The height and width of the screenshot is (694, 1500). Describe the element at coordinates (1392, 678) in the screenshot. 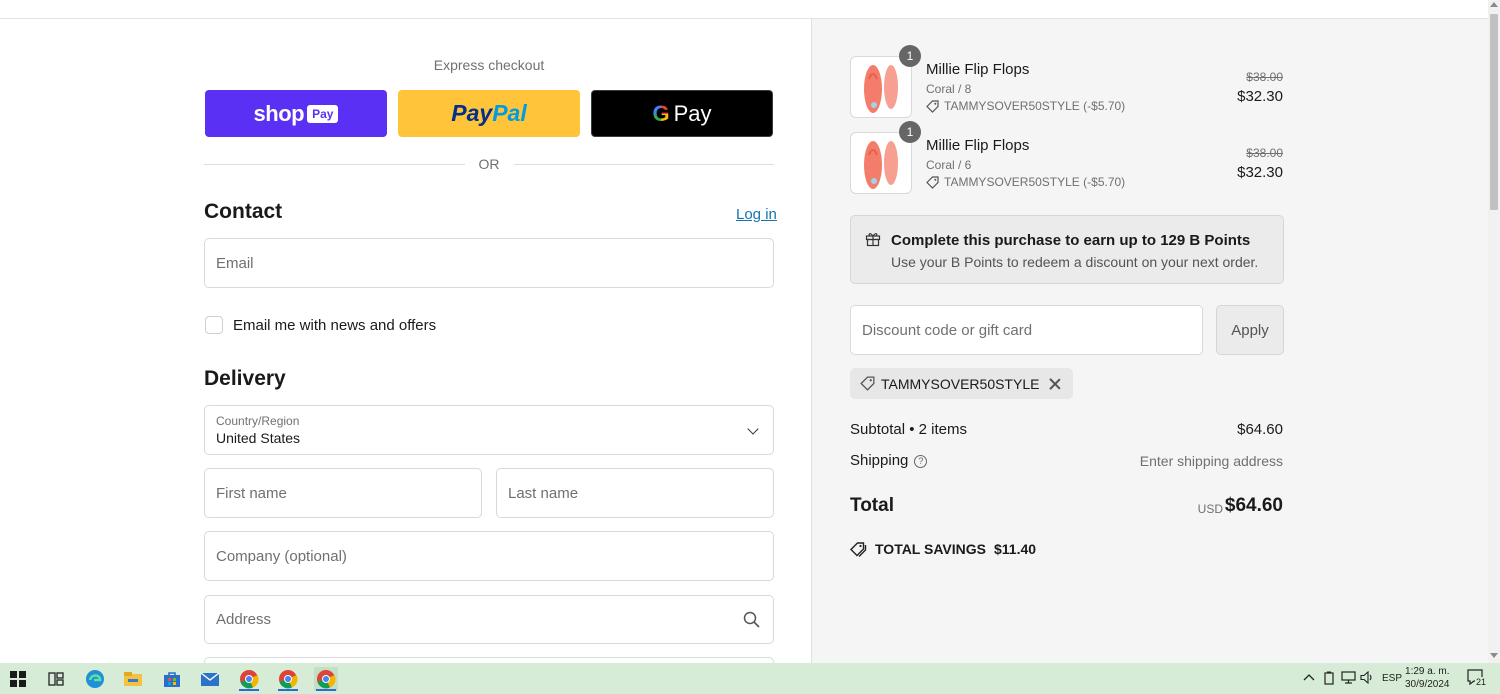

I see `language-indicator: ESP` at that location.